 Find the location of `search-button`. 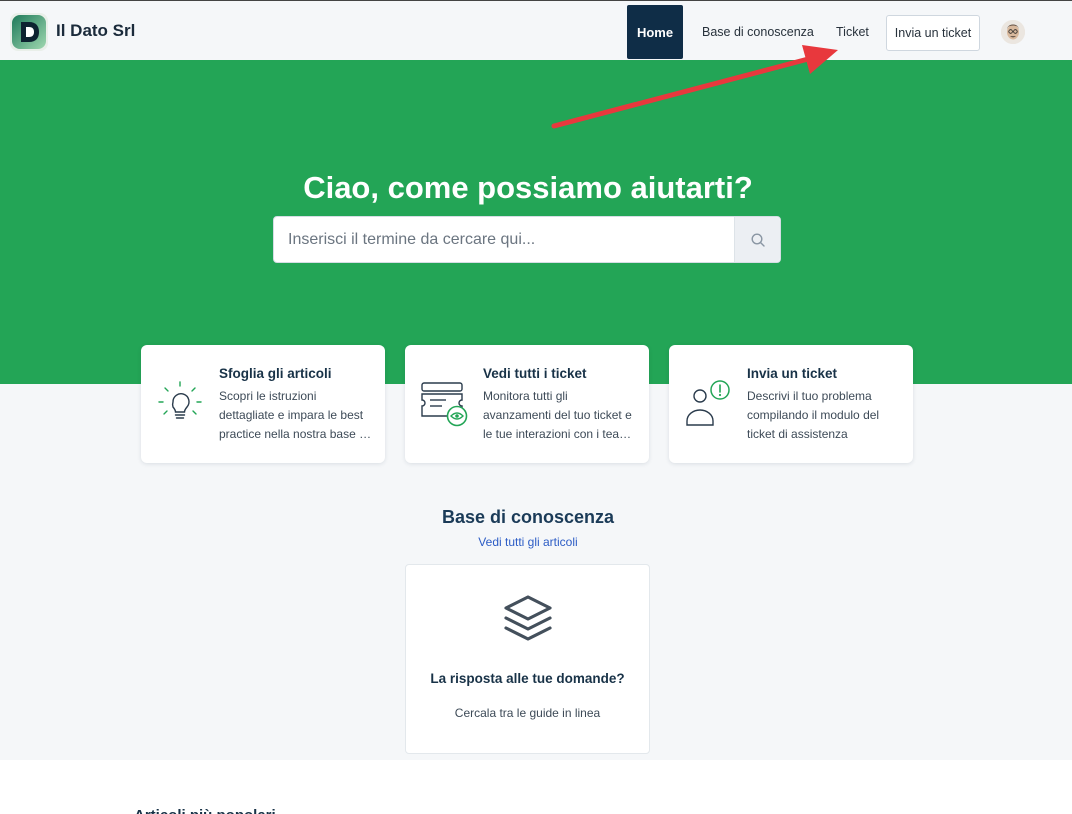

search-button is located at coordinates (757, 239).